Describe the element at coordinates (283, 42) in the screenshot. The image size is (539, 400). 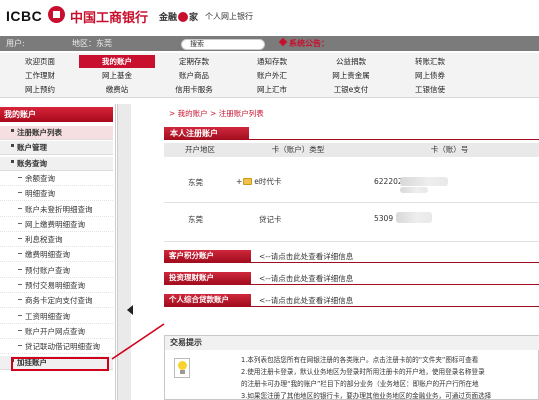
I see `announcement-icon` at that location.